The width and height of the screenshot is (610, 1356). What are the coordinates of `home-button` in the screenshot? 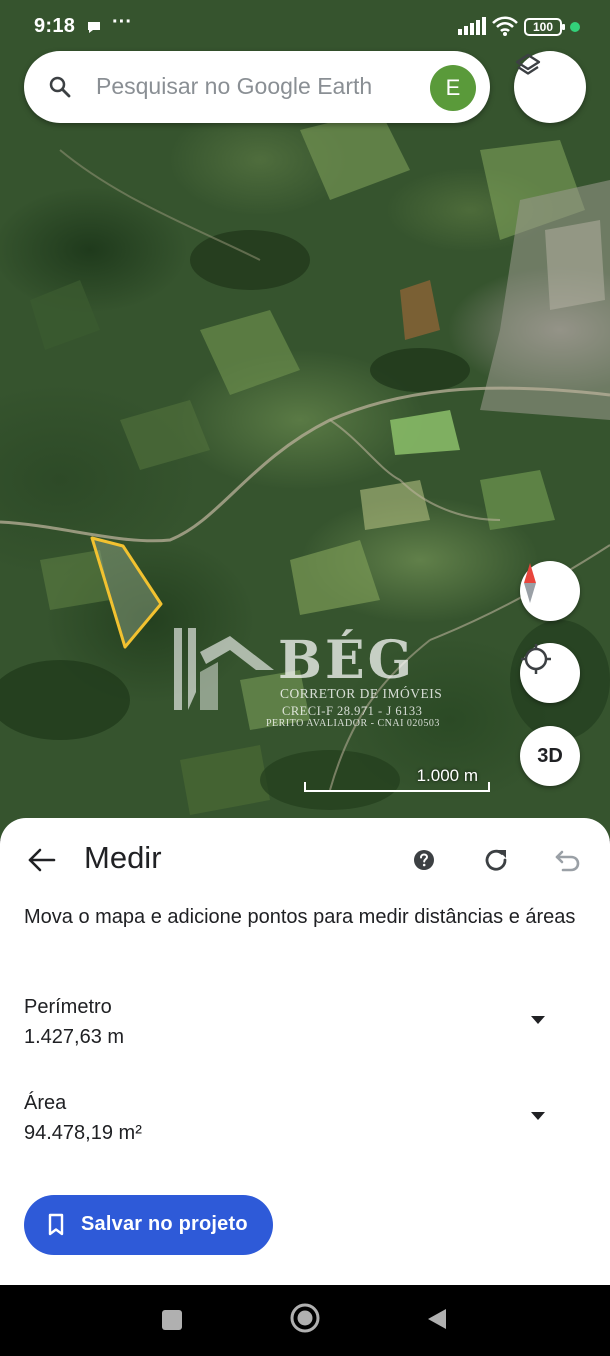 It's located at (305, 1320).